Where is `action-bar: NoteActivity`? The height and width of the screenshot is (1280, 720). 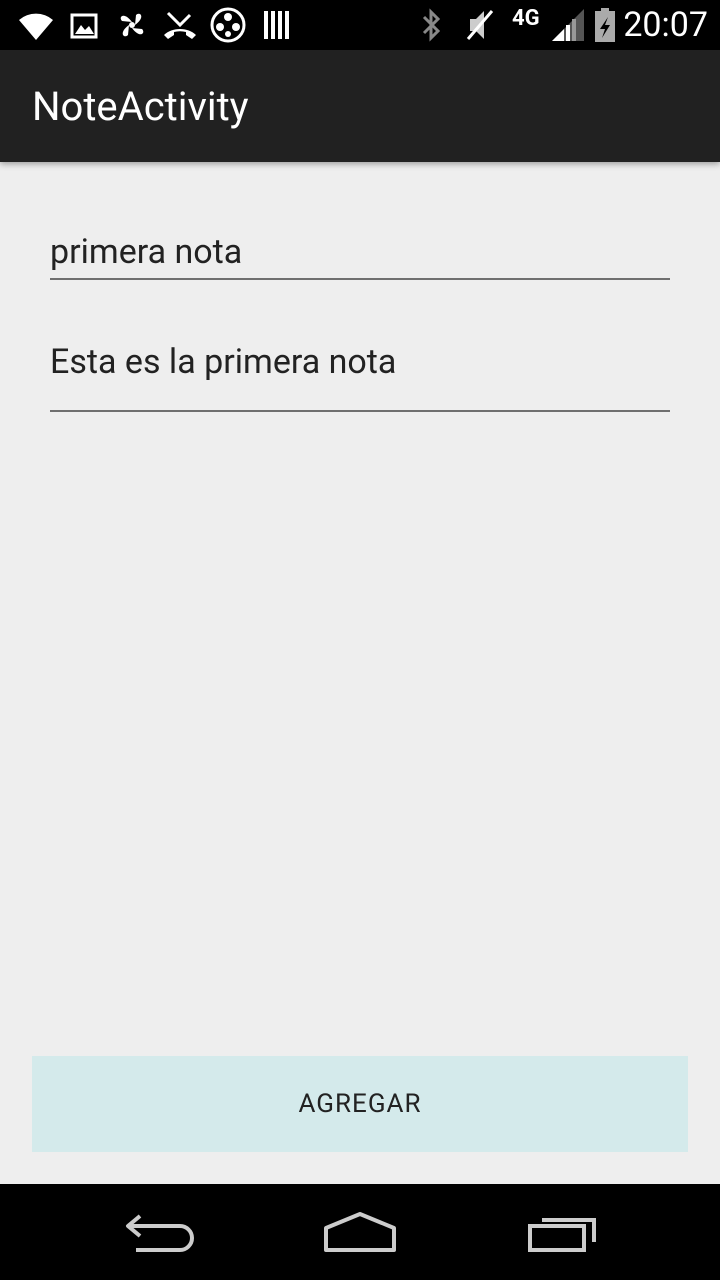 action-bar: NoteActivity is located at coordinates (360, 106).